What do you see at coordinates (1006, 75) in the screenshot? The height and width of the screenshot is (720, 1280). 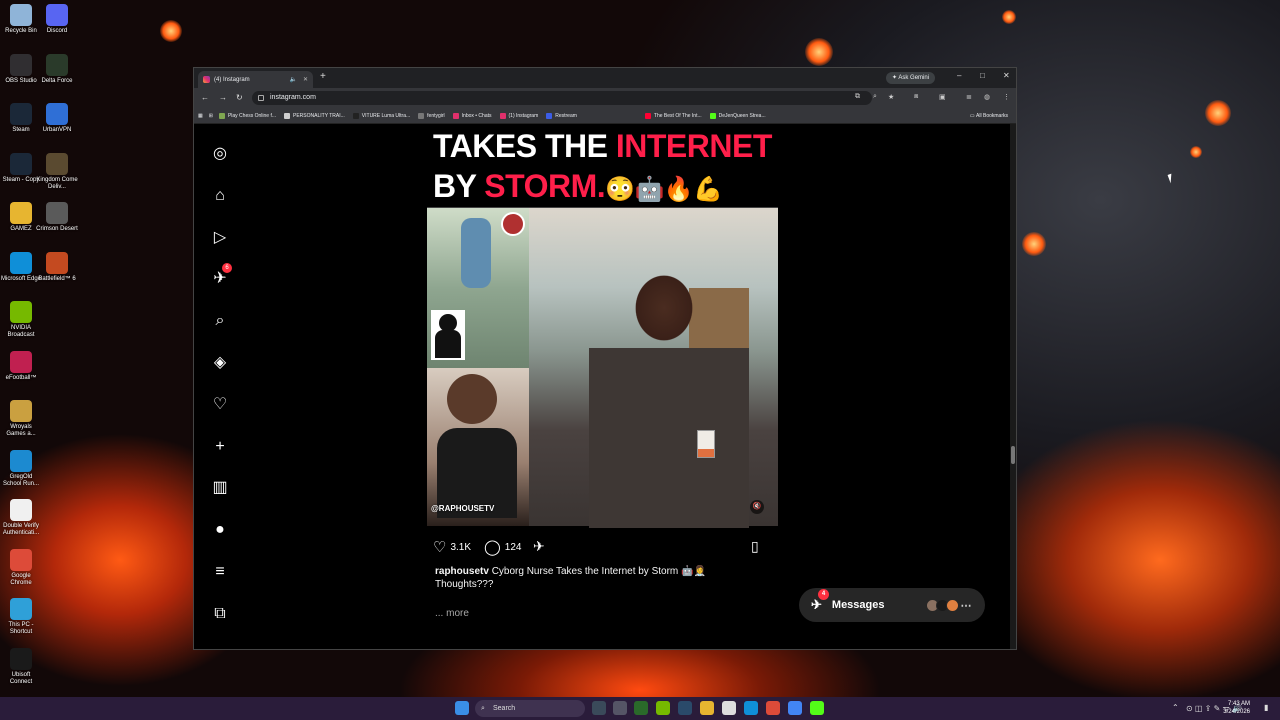 I see `close-window-button: ✕` at bounding box center [1006, 75].